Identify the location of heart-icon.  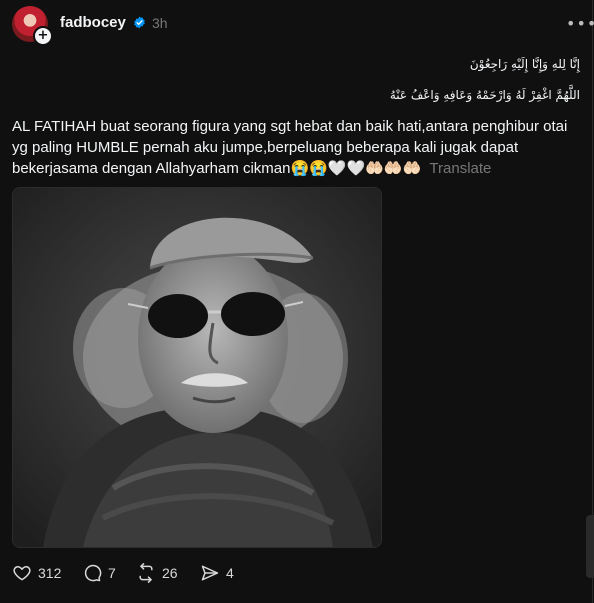
(22, 573).